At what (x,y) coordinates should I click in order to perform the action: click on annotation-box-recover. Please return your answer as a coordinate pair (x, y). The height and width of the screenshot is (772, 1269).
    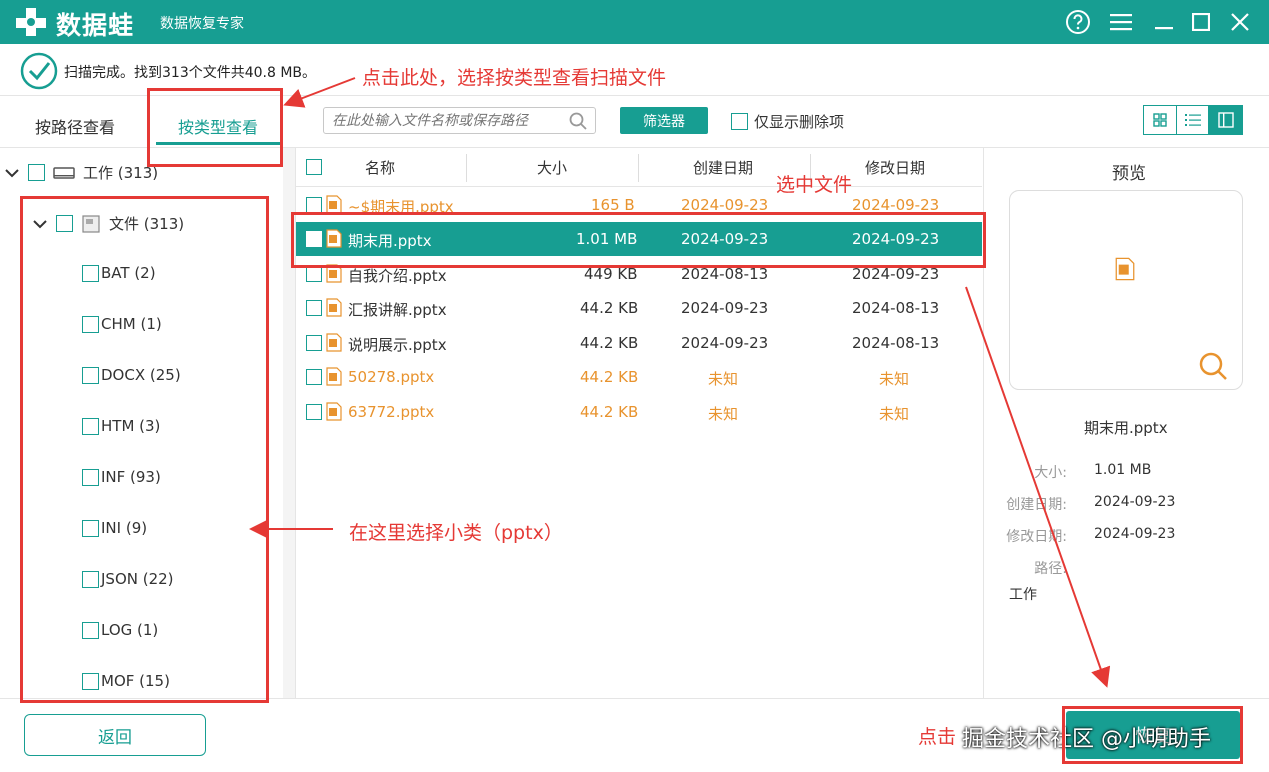
    Looking at the image, I should click on (1152, 735).